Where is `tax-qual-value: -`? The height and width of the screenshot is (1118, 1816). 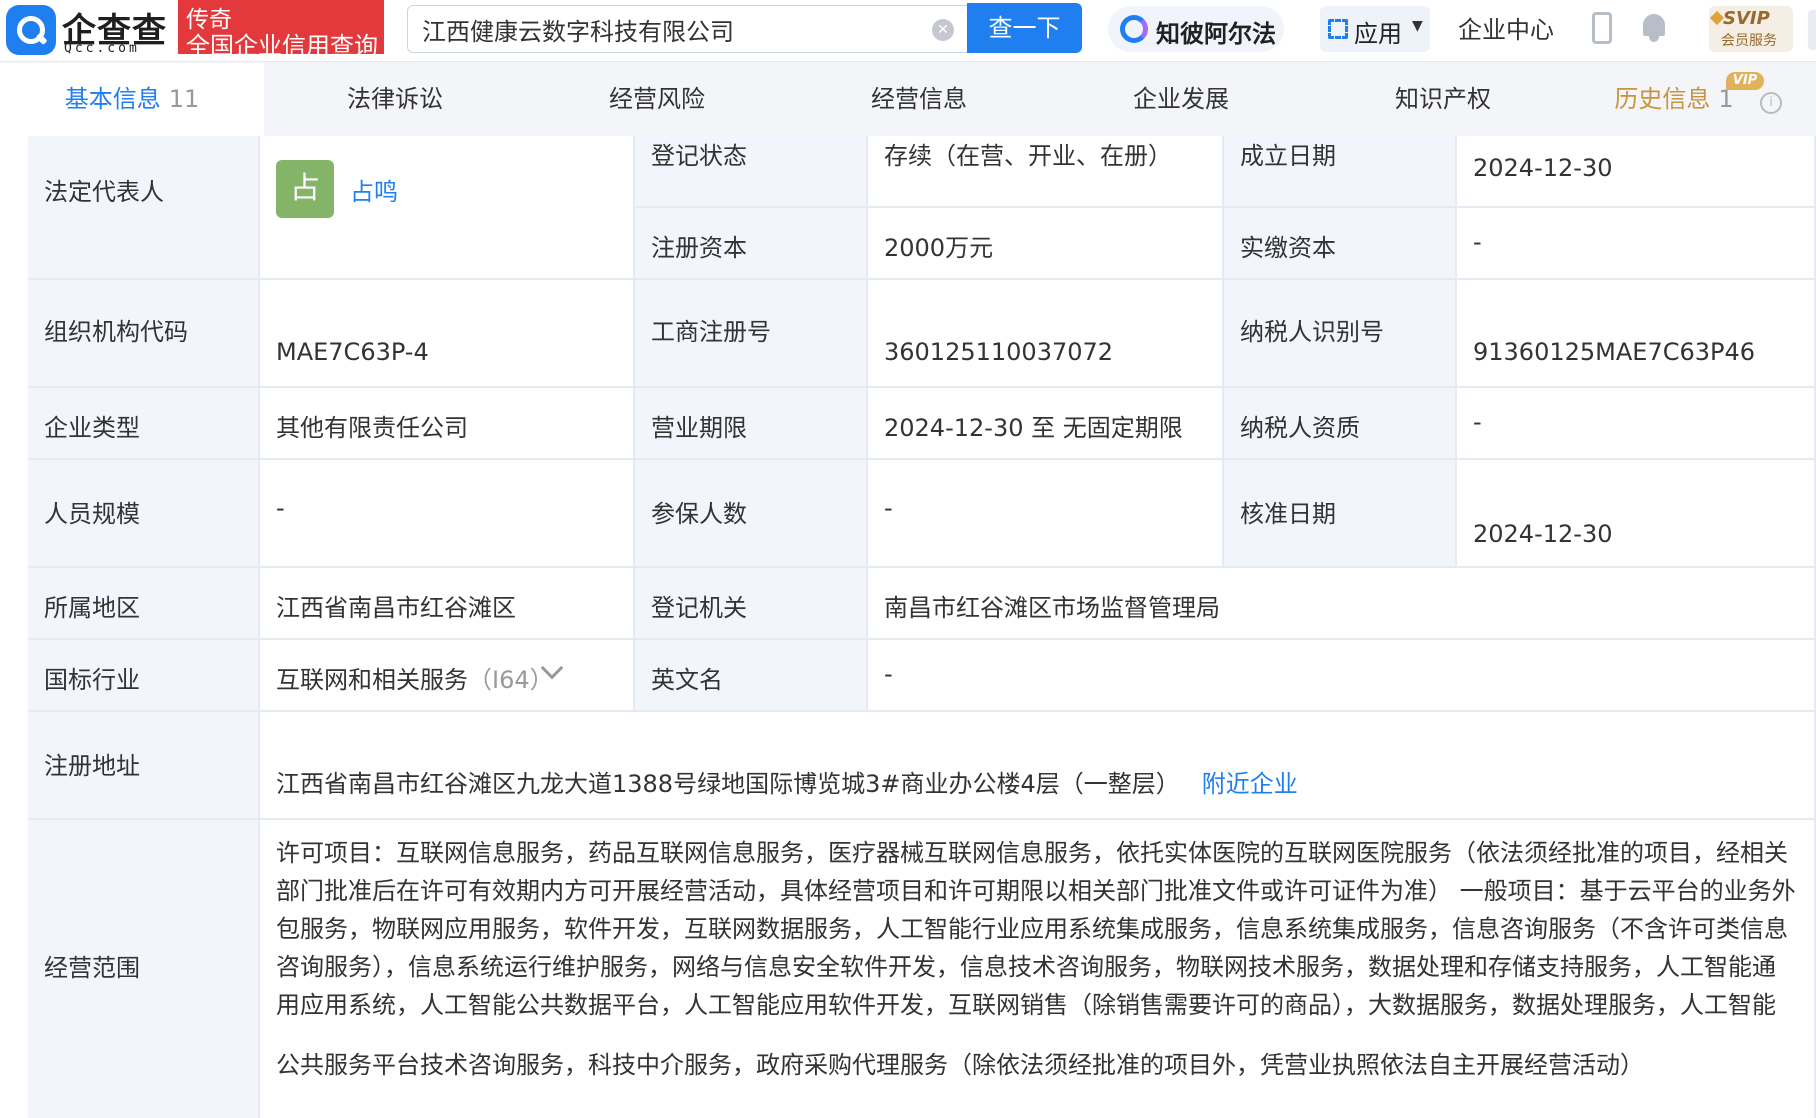
tax-qual-value: - is located at coordinates (1477, 422).